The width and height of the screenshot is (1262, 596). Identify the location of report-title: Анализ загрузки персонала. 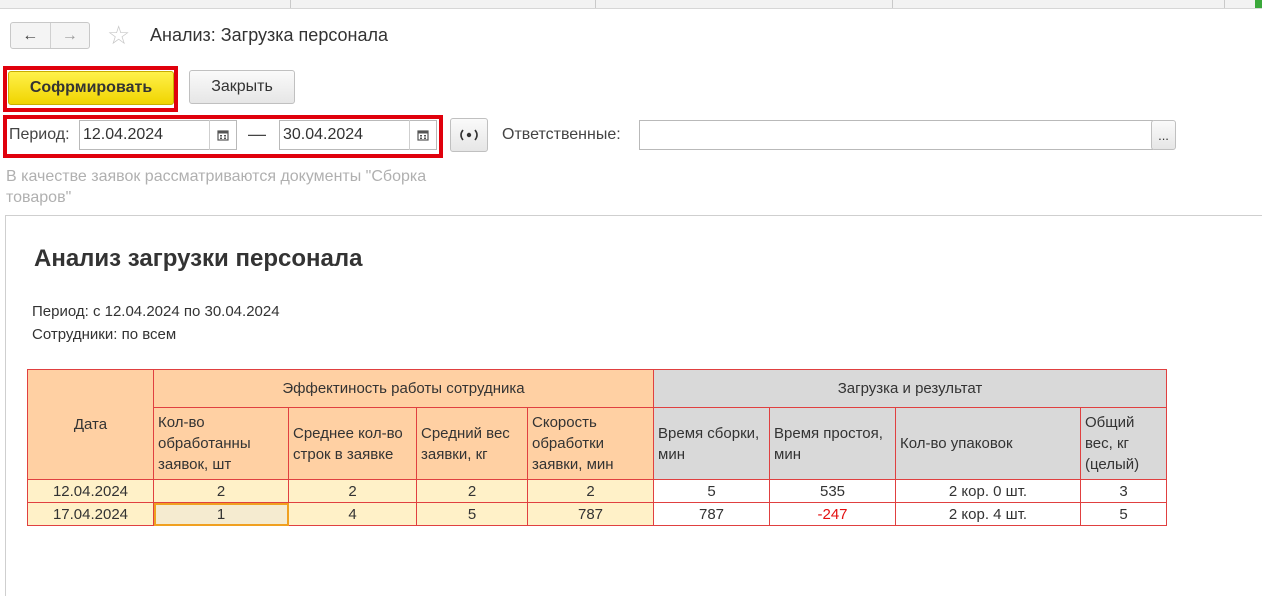
(198, 258).